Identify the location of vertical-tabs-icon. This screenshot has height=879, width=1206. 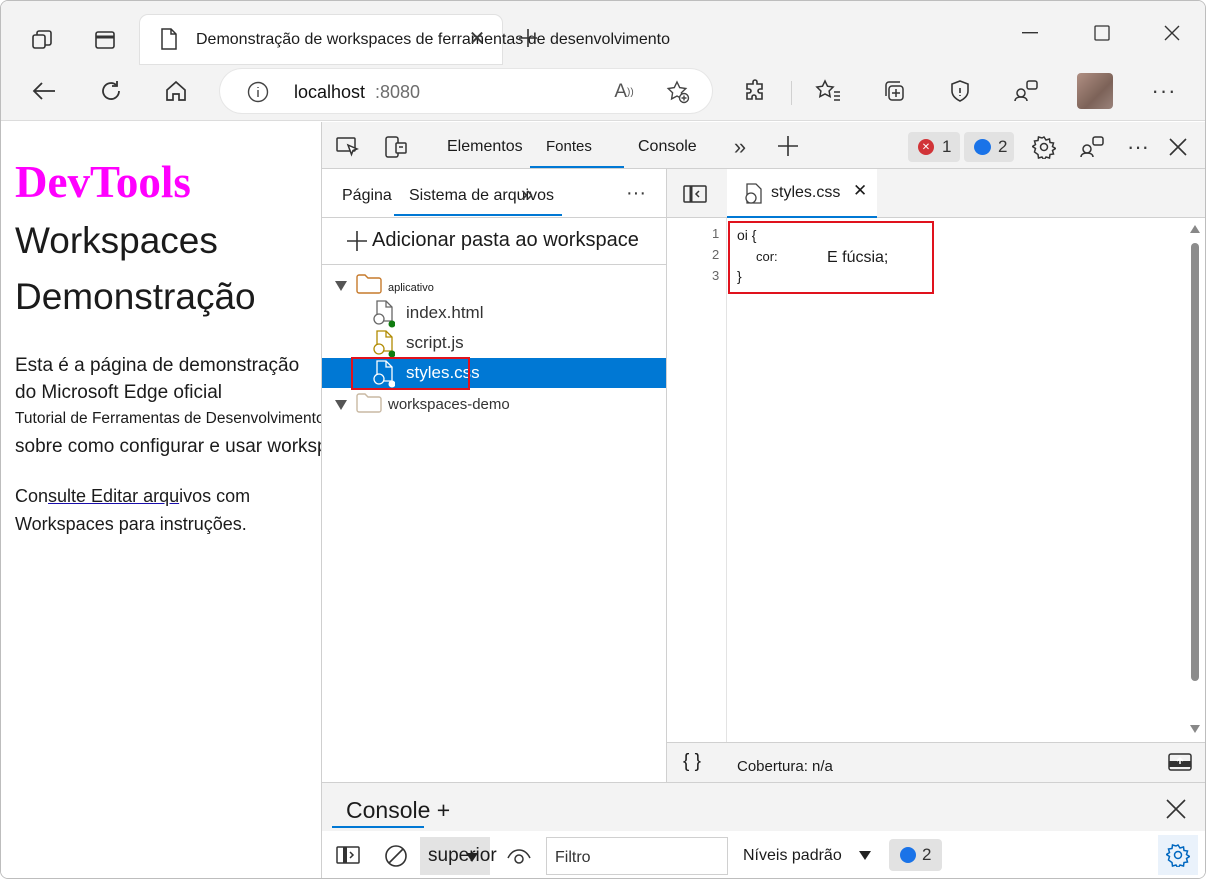
(105, 40).